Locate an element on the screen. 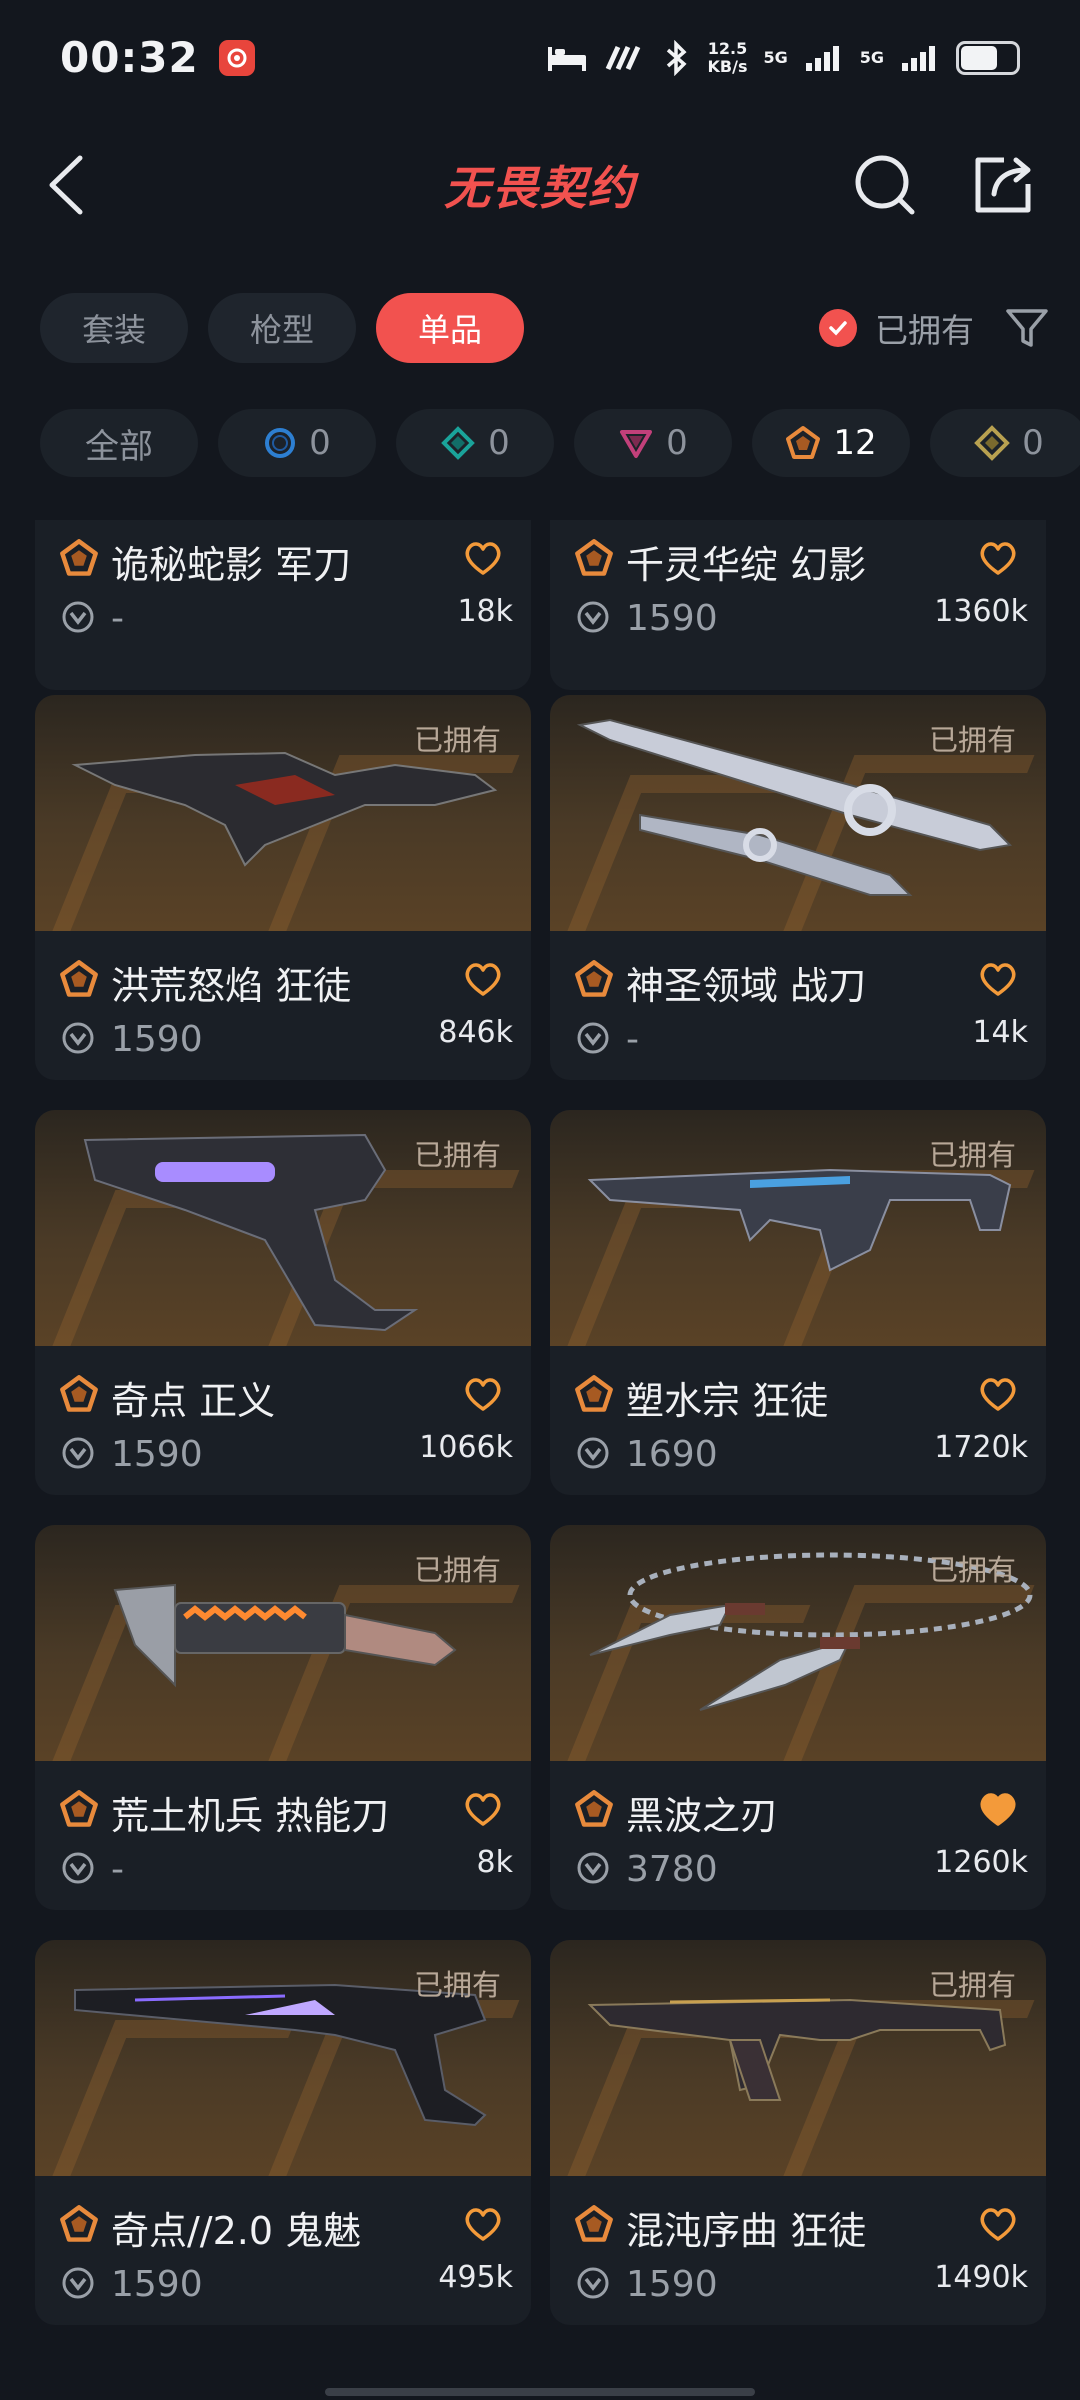  premium-tier-icon is located at coordinates (636, 444).